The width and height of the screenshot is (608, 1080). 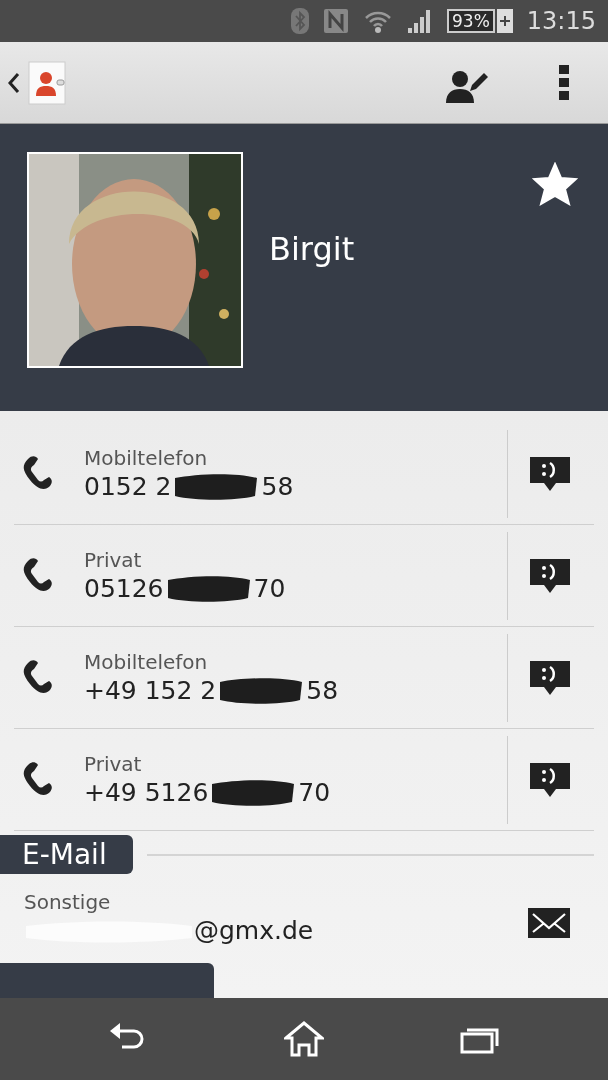 What do you see at coordinates (68, 902) in the screenshot?
I see `email-type-label: Sonstige` at bounding box center [68, 902].